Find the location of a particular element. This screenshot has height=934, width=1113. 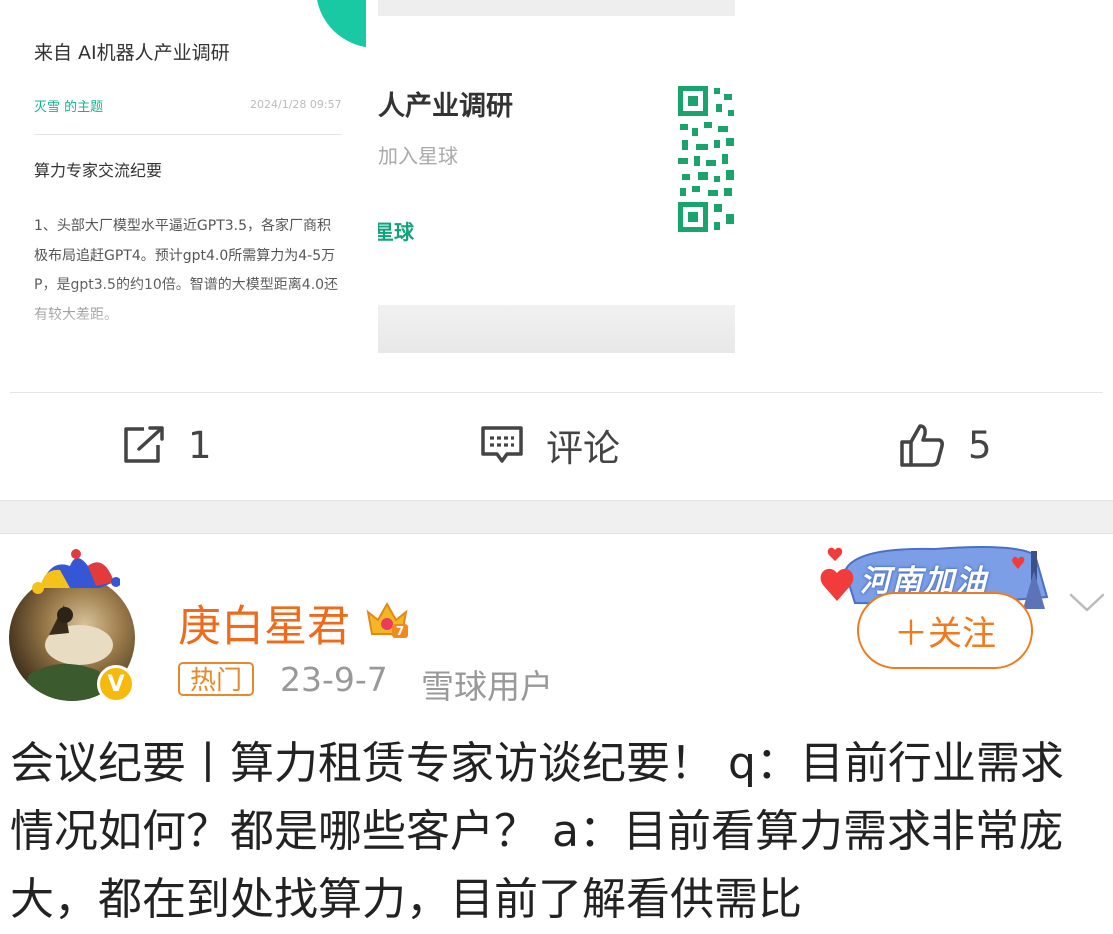

qr-code-icon is located at coordinates (706, 161).